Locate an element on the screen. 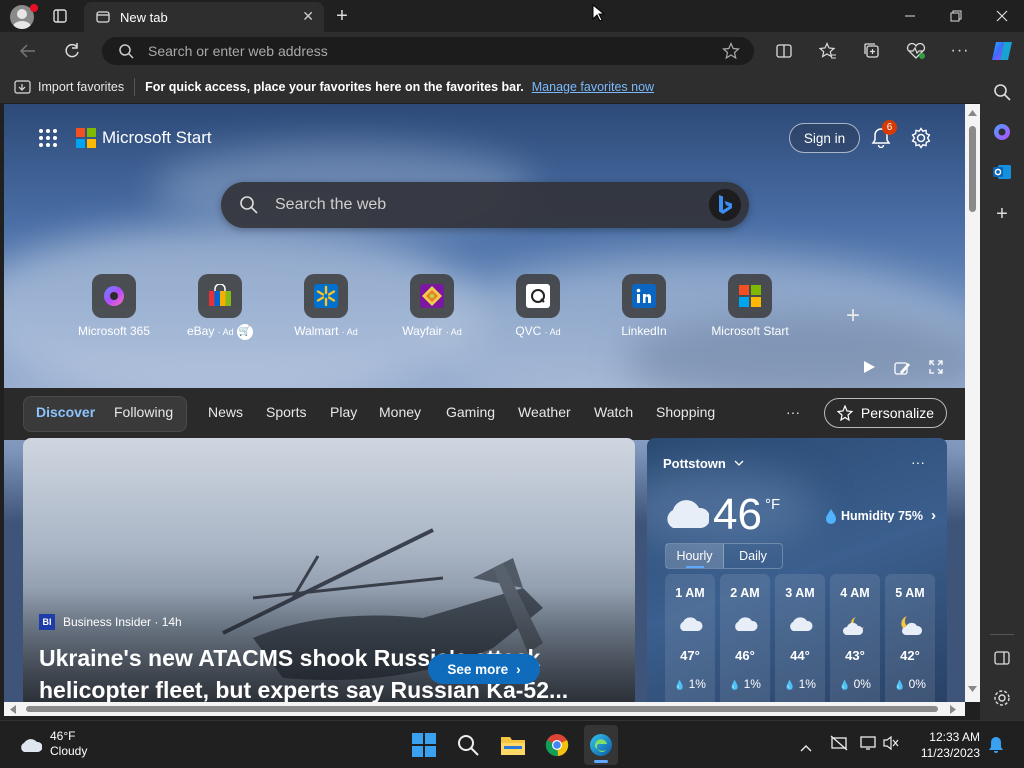  image-edit-icon is located at coordinates (902, 368).